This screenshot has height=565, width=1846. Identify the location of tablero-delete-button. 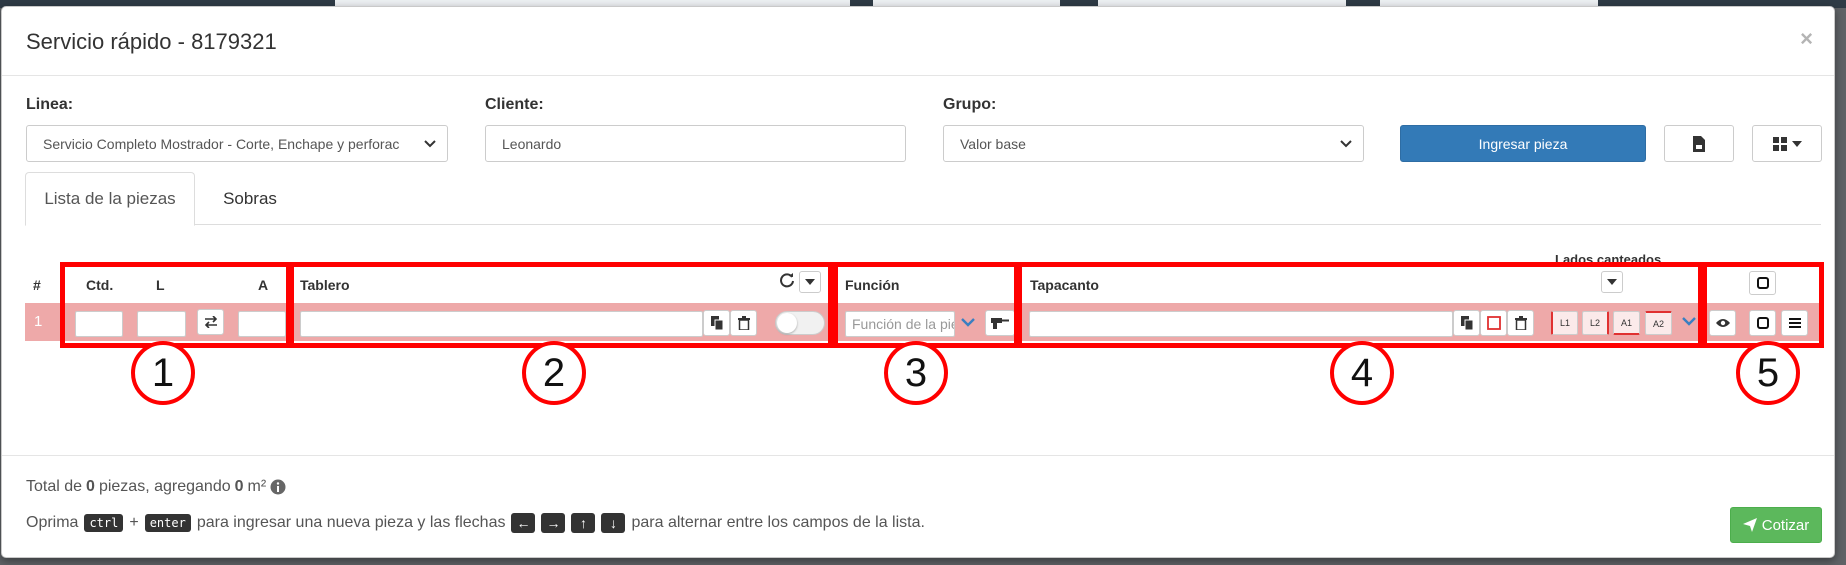
(743, 323).